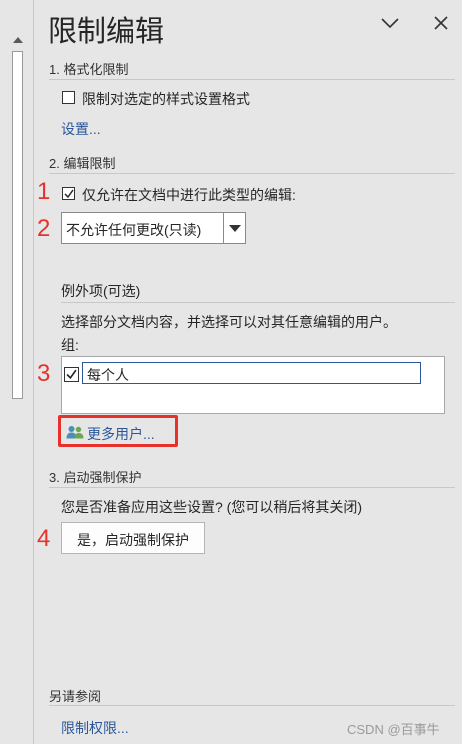  I want to click on annotation-step-1: 1, so click(44, 191).